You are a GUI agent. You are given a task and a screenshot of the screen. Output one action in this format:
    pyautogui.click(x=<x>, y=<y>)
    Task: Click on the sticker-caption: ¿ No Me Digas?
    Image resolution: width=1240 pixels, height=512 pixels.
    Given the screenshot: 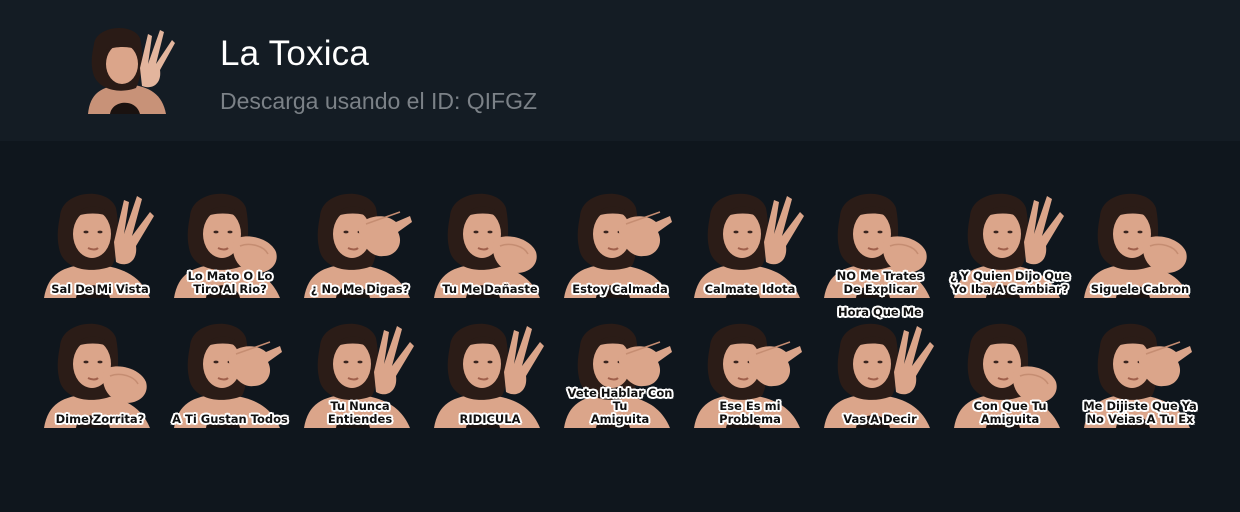 What is the action you would take?
    pyautogui.click(x=360, y=289)
    